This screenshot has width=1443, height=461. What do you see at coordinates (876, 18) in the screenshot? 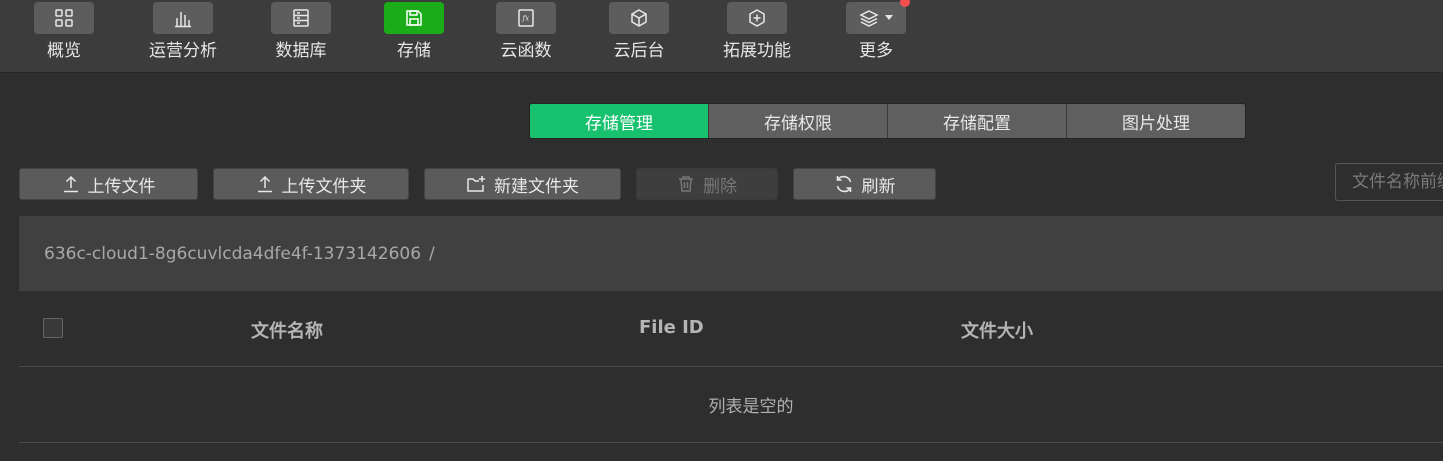
I see `layers-icon` at bounding box center [876, 18].